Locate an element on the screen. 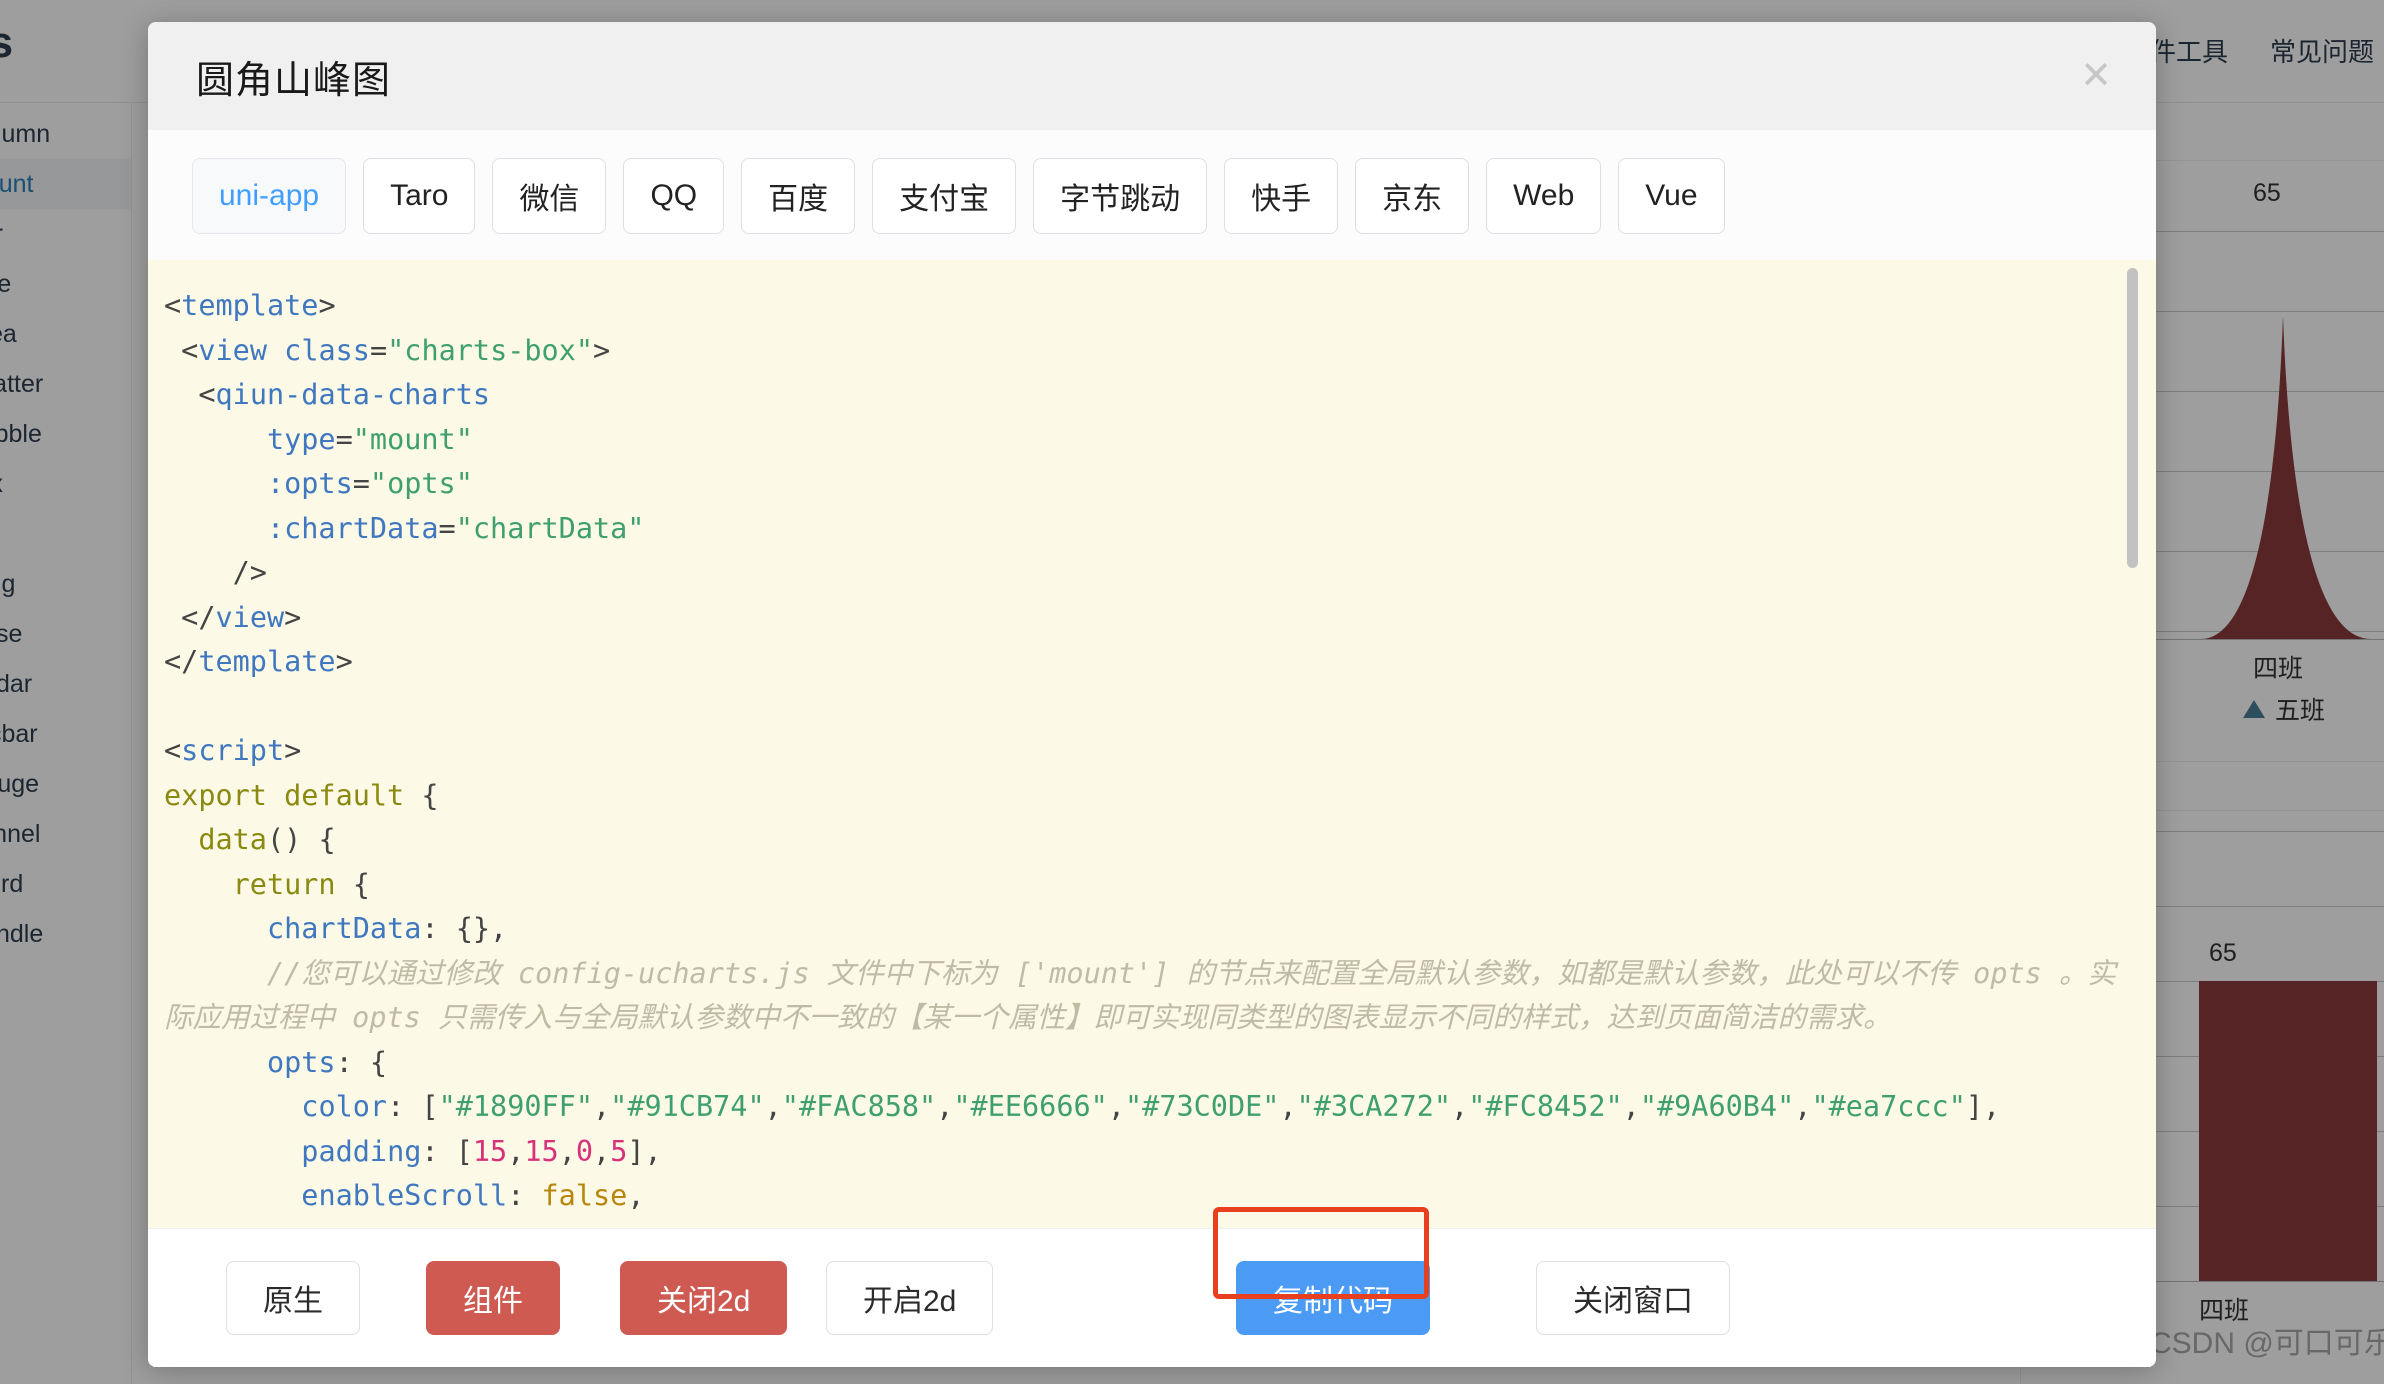  native-button: 原生 is located at coordinates (293, 1298).